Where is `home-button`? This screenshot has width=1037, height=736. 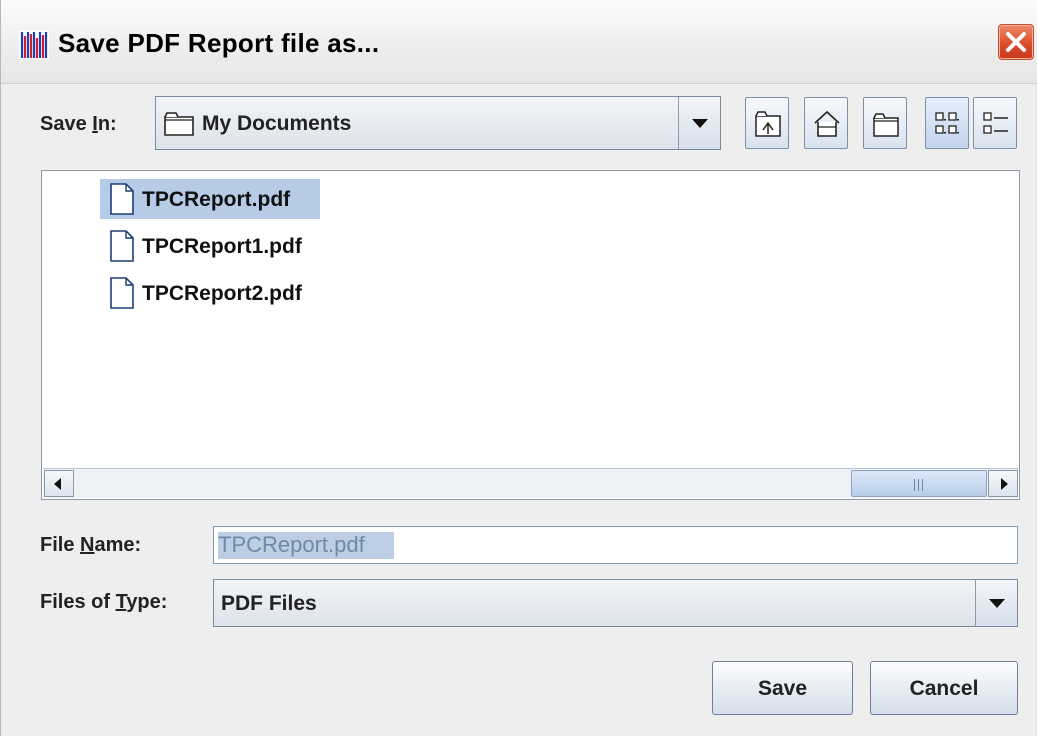 home-button is located at coordinates (826, 123).